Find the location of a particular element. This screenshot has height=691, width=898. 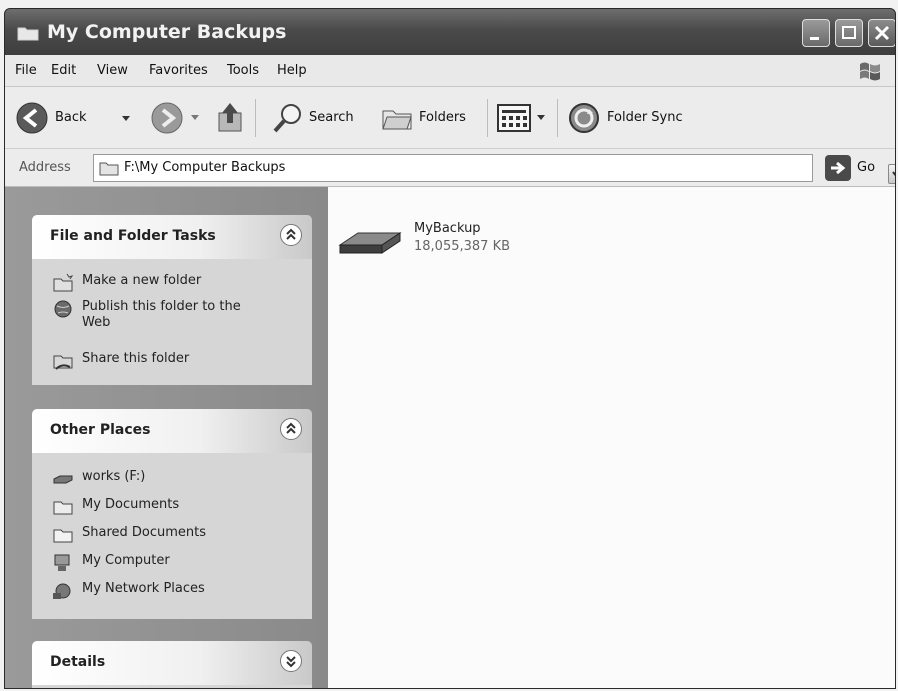

expand-button is located at coordinates (291, 661).